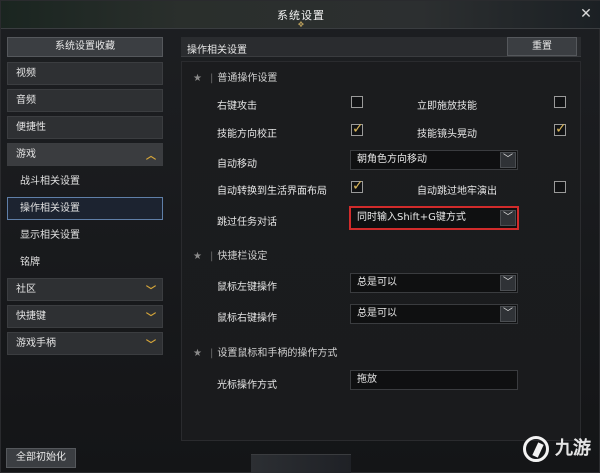  Describe the element at coordinates (434, 380) in the screenshot. I see `dropdown-cursor-mode: 拖放` at that location.